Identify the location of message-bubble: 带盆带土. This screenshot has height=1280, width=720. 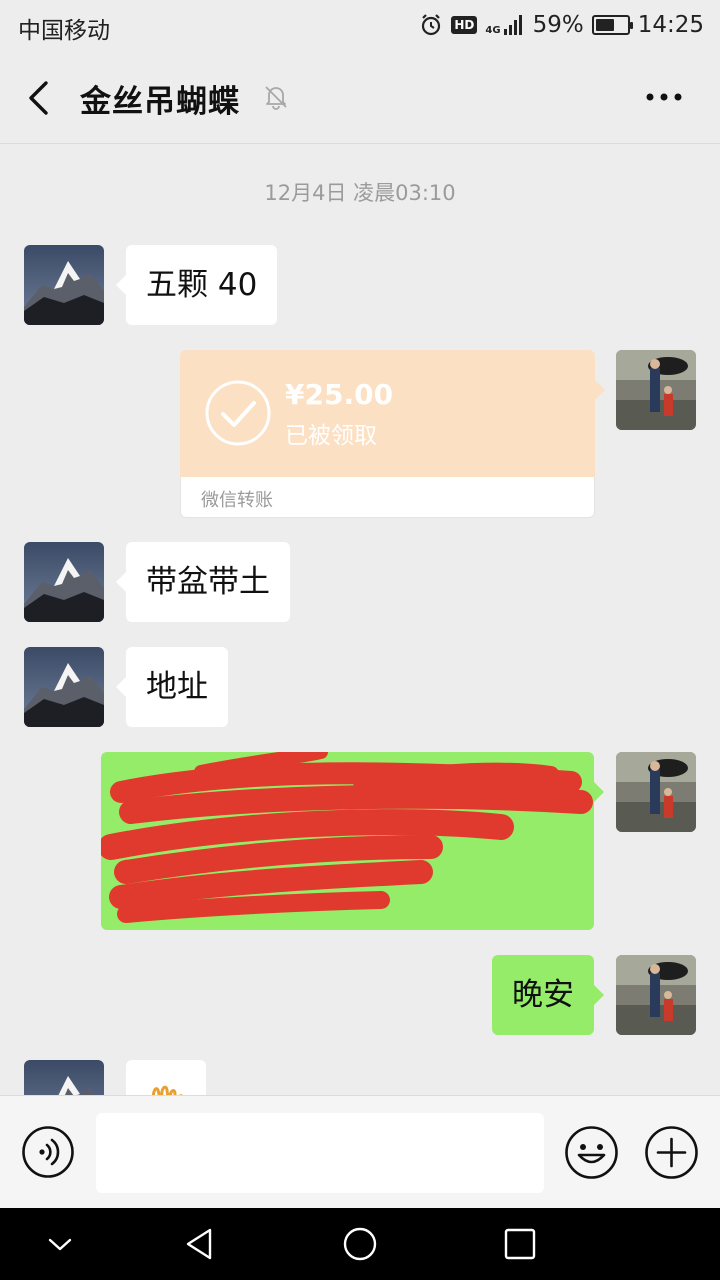
(203, 582).